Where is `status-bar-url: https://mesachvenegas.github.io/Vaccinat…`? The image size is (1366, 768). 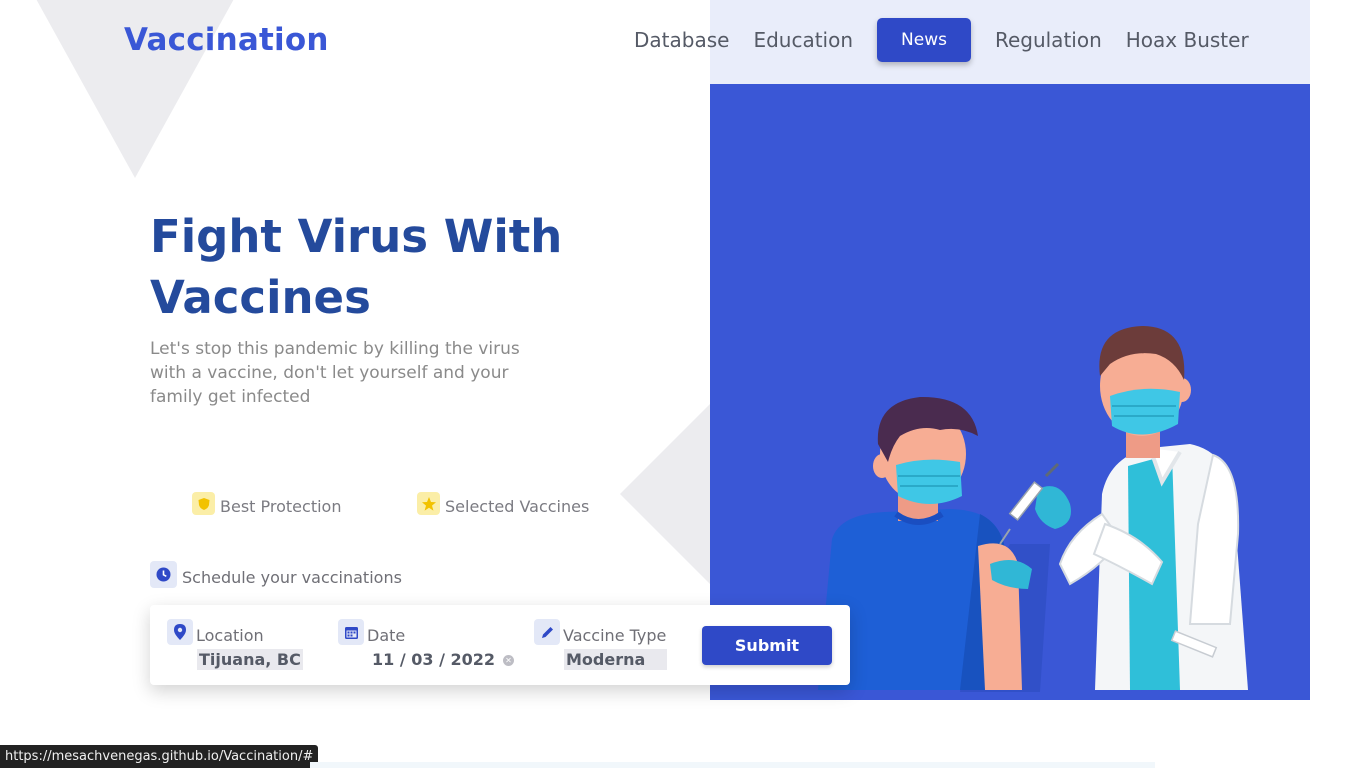 status-bar-url: https://mesachvenegas.github.io/Vaccinat… is located at coordinates (159, 756).